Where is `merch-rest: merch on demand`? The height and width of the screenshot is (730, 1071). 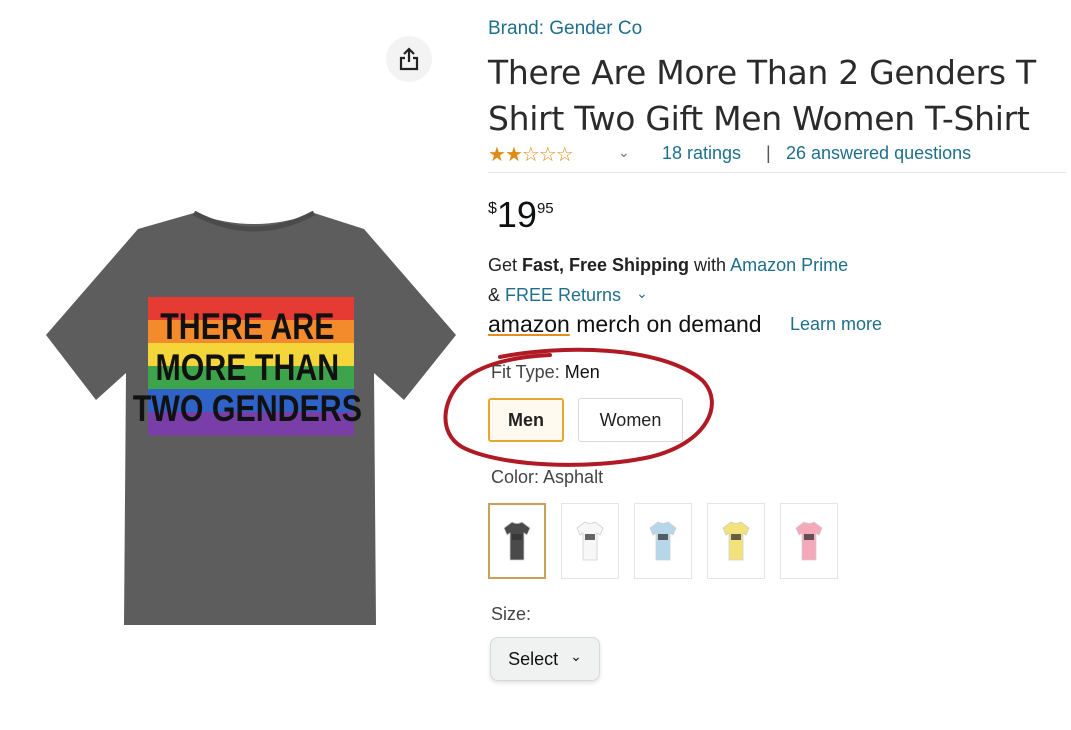 merch-rest: merch on demand is located at coordinates (665, 324).